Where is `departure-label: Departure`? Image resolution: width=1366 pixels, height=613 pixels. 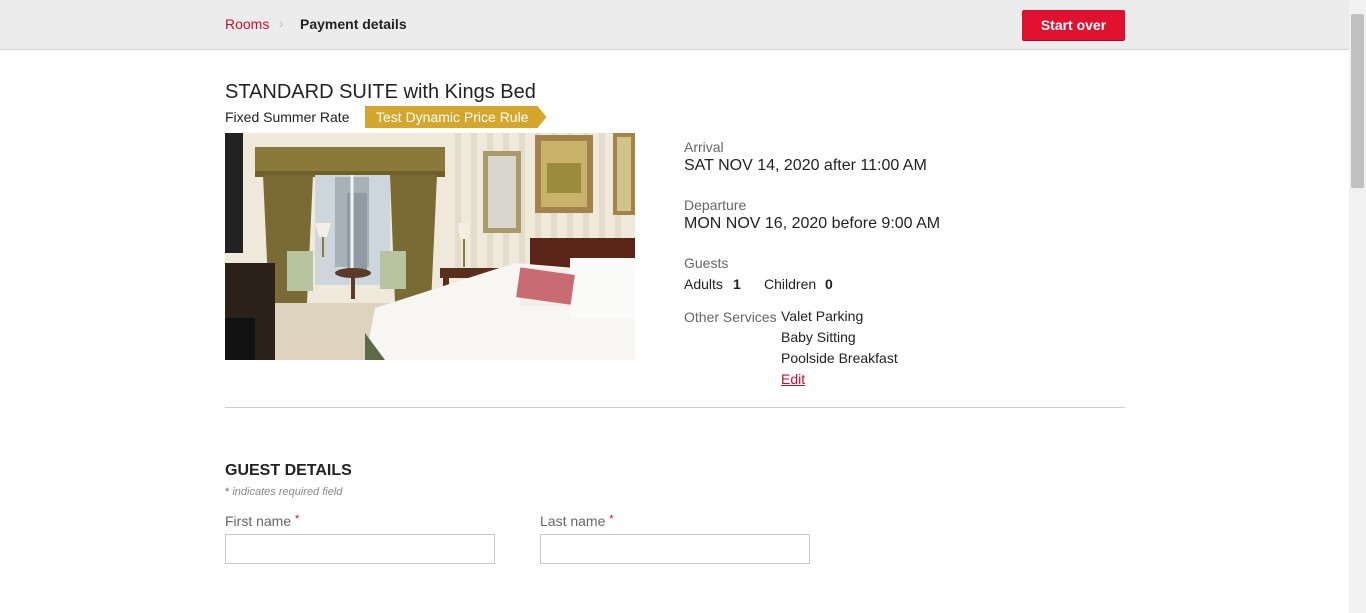
departure-label: Departure is located at coordinates (715, 205).